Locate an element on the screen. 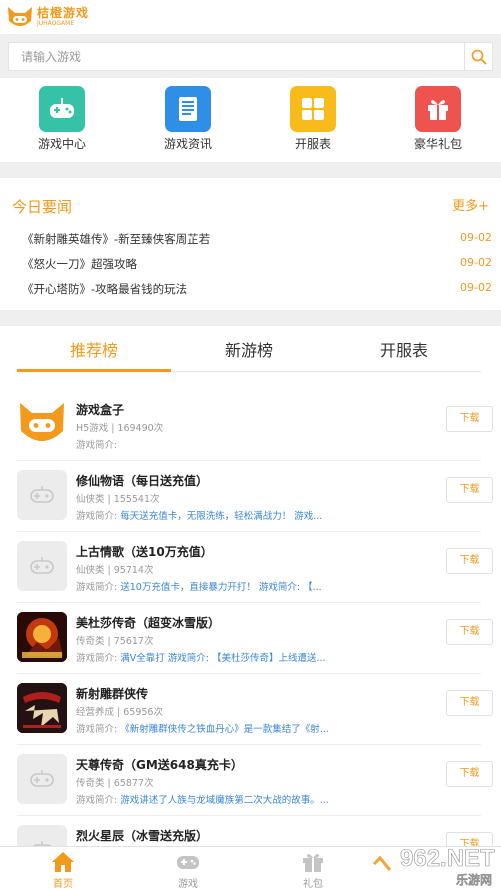 This screenshot has width=501, height=890. nav-label: 游戏中心 is located at coordinates (61, 144).